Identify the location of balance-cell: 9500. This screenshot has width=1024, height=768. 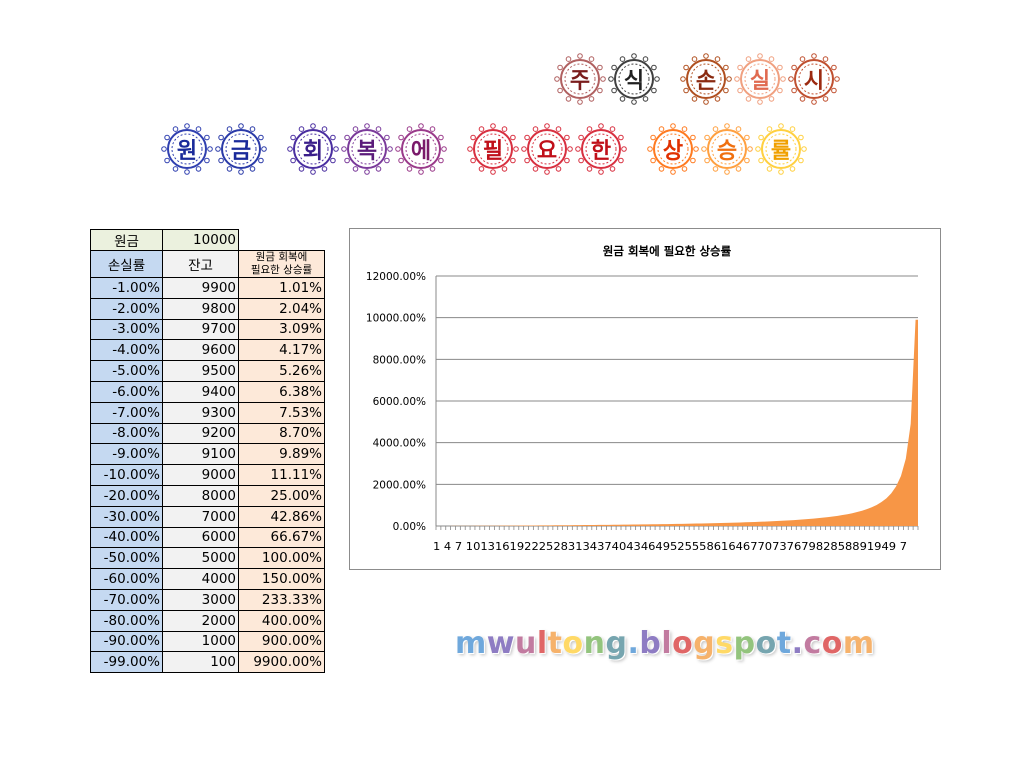
(200, 371).